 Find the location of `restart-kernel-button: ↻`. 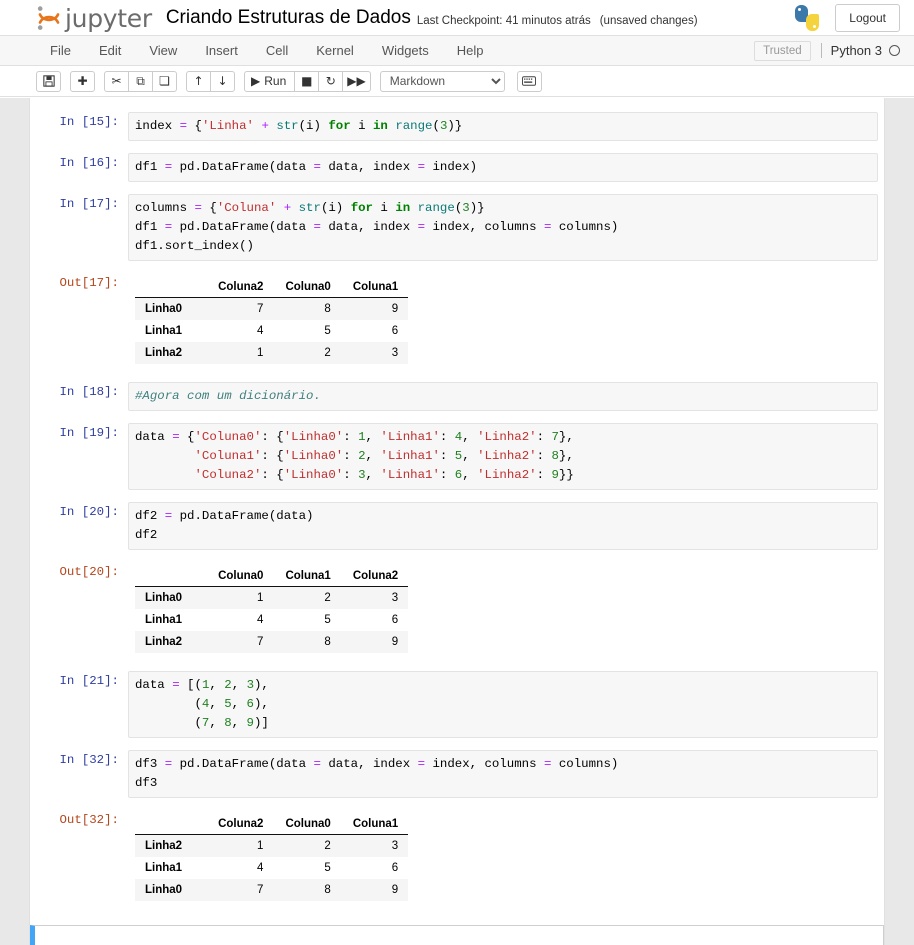

restart-kernel-button: ↻ is located at coordinates (331, 81).